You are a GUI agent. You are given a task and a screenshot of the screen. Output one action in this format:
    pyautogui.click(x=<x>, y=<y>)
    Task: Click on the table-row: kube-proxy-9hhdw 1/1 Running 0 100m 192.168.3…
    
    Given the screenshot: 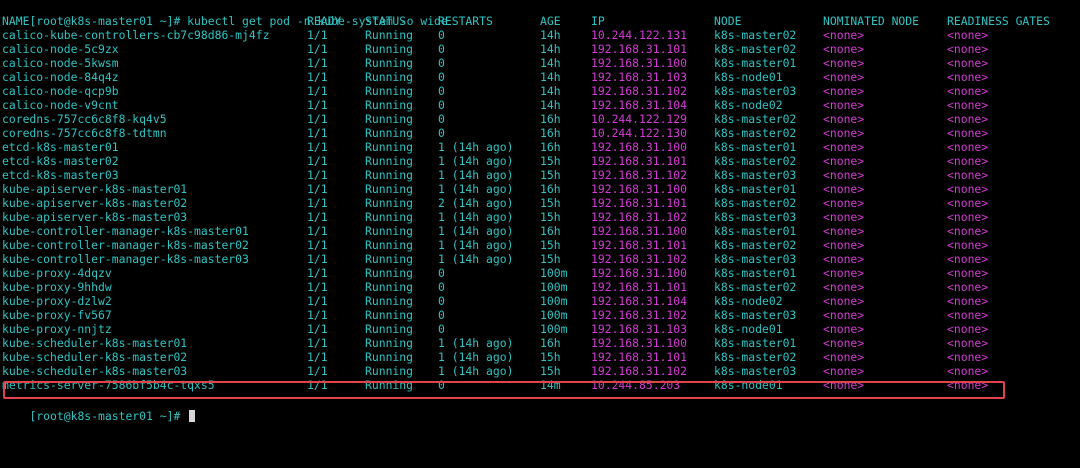 What is the action you would take?
    pyautogui.click(x=540, y=287)
    